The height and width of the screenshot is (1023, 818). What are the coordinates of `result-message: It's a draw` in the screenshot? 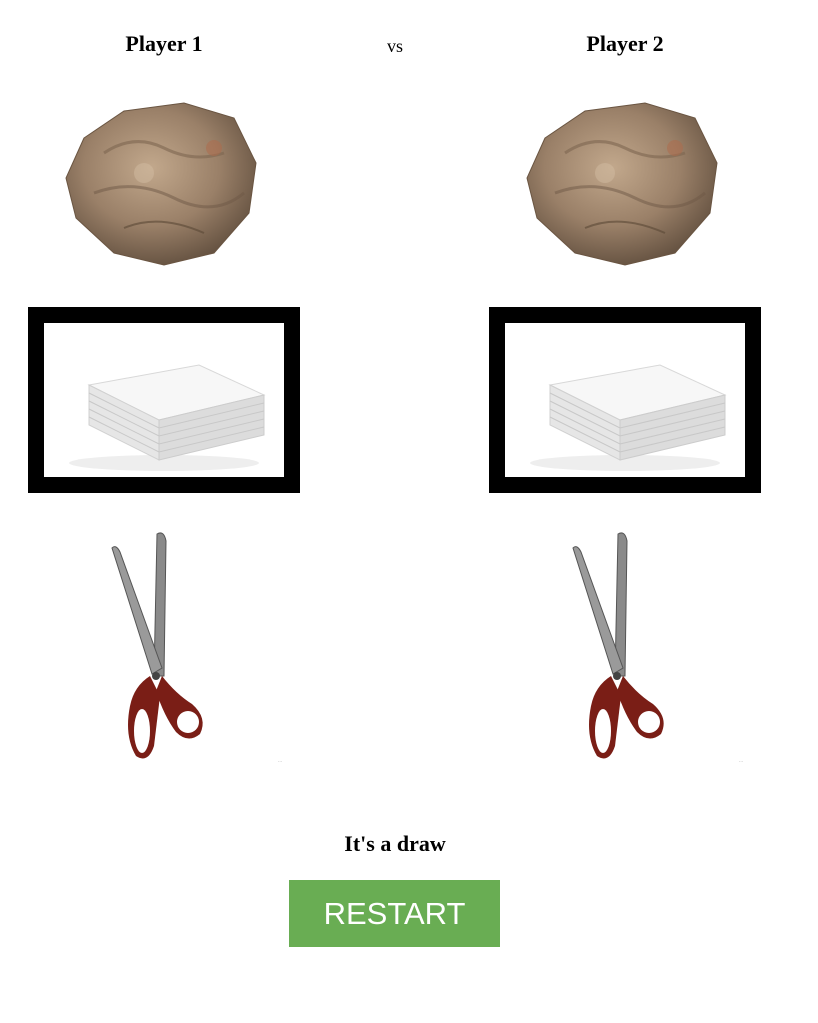 It's located at (395, 843).